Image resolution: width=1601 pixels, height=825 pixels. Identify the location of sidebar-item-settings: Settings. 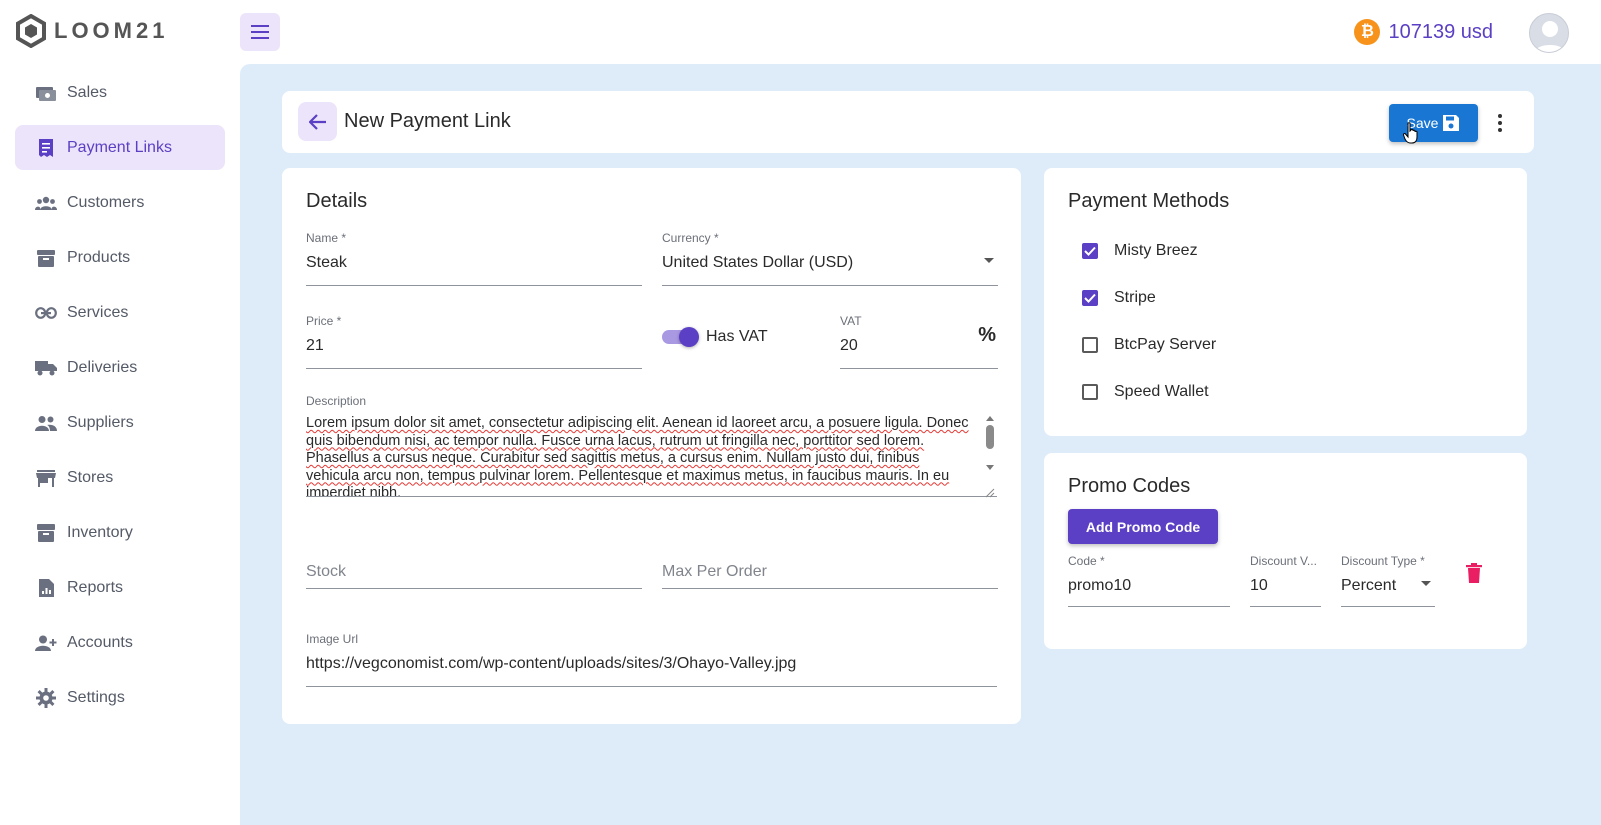
(120, 697).